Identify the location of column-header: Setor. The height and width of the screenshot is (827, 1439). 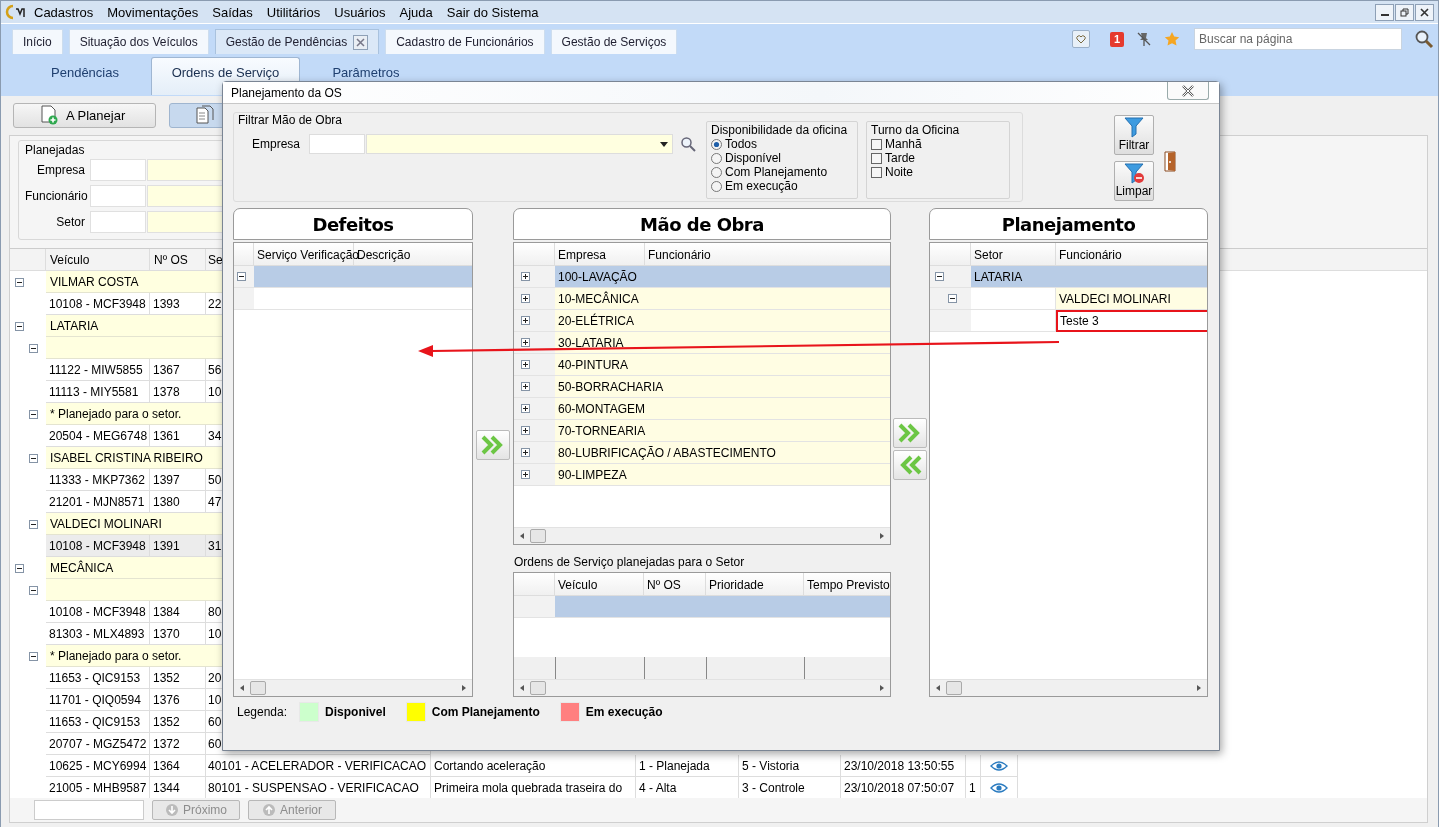
(1013, 254).